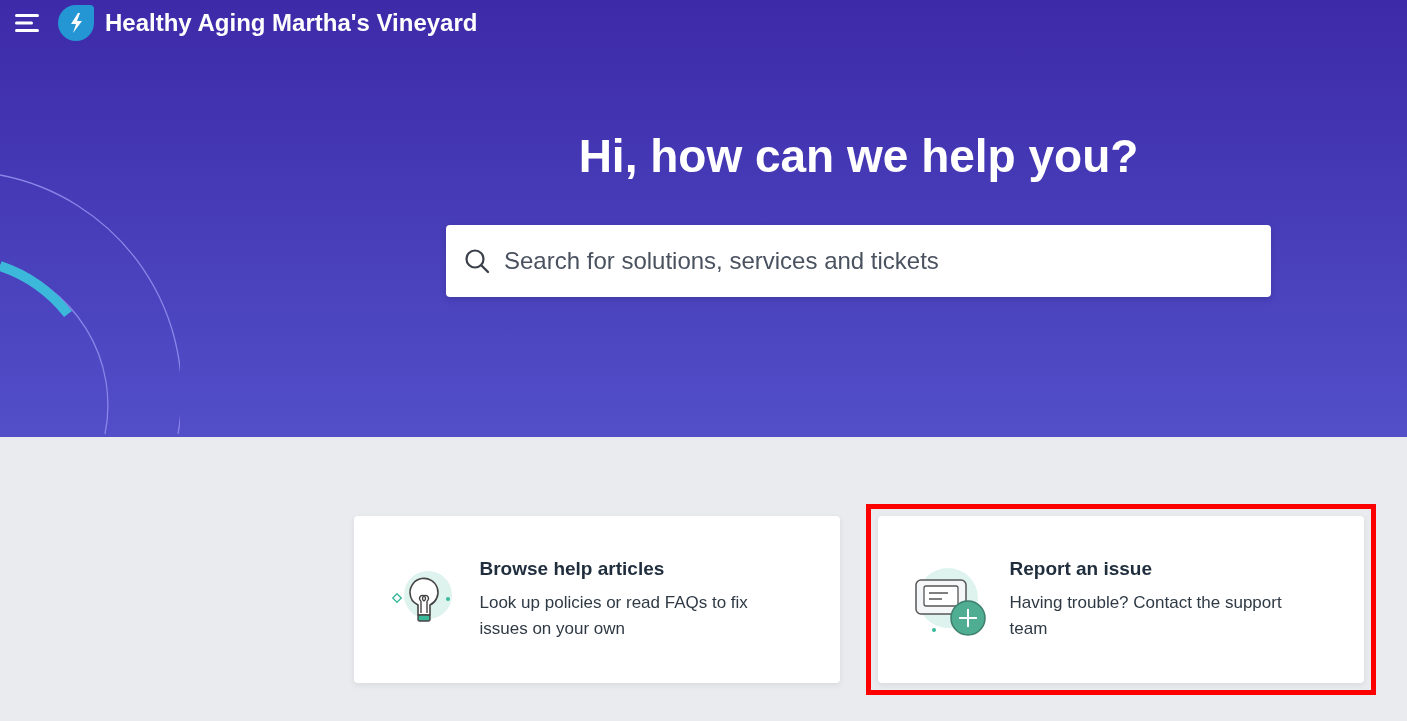  What do you see at coordinates (858, 156) in the screenshot?
I see `hero-heading: Hi, how can we help you?` at bounding box center [858, 156].